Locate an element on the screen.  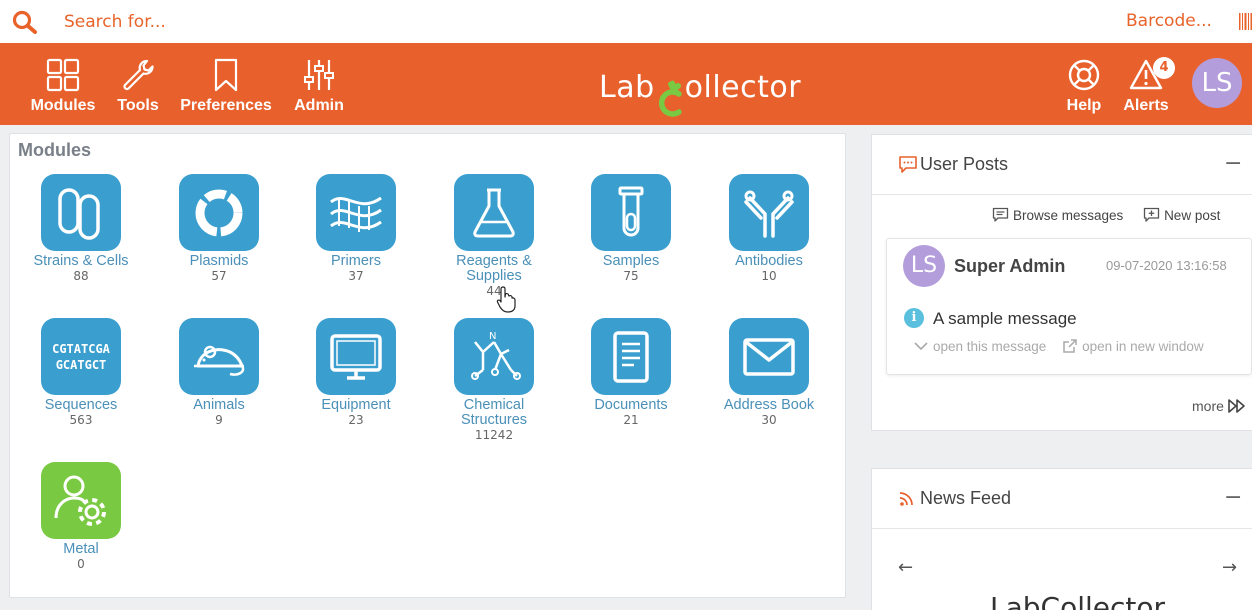
post-date: 09-07-2020 13:16:58 is located at coordinates (1166, 265).